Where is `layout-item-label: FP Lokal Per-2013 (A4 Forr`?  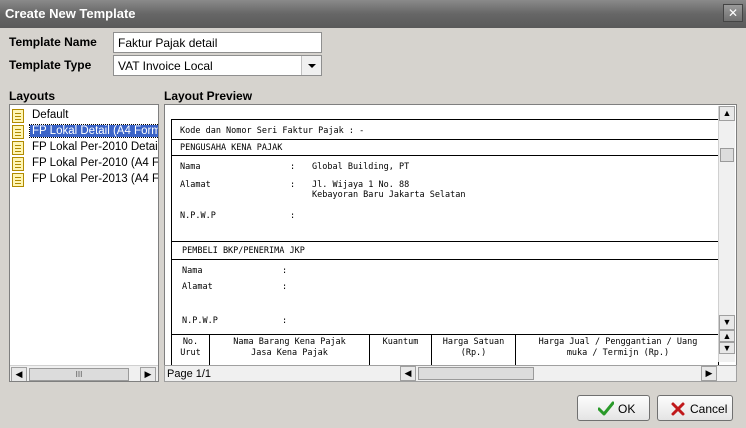
layout-item-label: FP Lokal Per-2013 (A4 Forr is located at coordinates (95, 179).